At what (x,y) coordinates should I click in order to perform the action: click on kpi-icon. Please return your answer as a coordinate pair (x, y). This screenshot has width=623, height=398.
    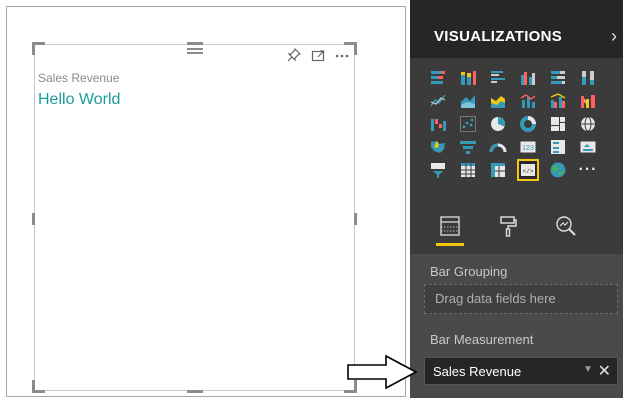
    Looking at the image, I should click on (588, 147).